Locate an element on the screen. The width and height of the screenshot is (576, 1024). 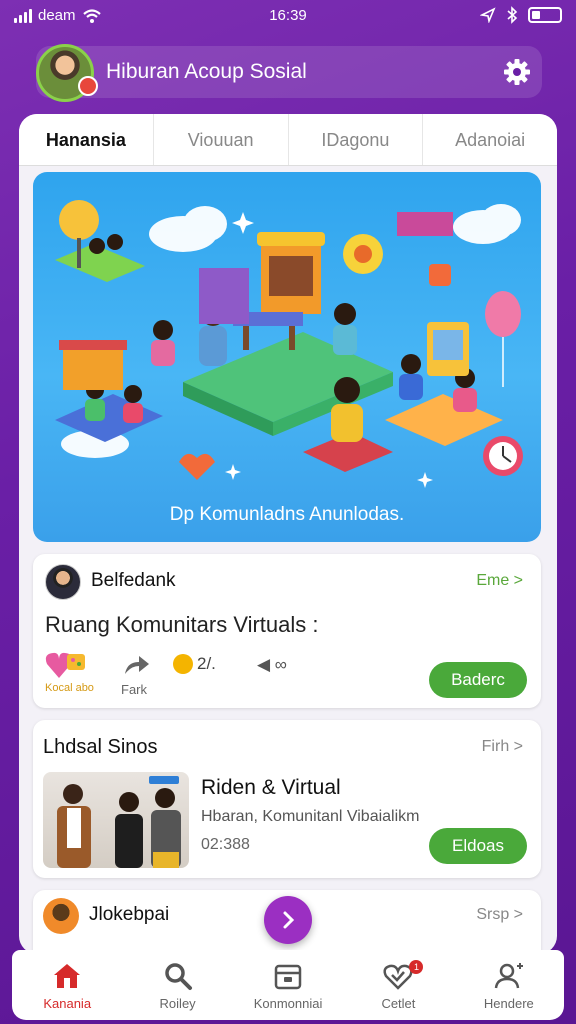
event-description: Hbaran, Komunitanl Vibaialikm is located at coordinates (310, 816).